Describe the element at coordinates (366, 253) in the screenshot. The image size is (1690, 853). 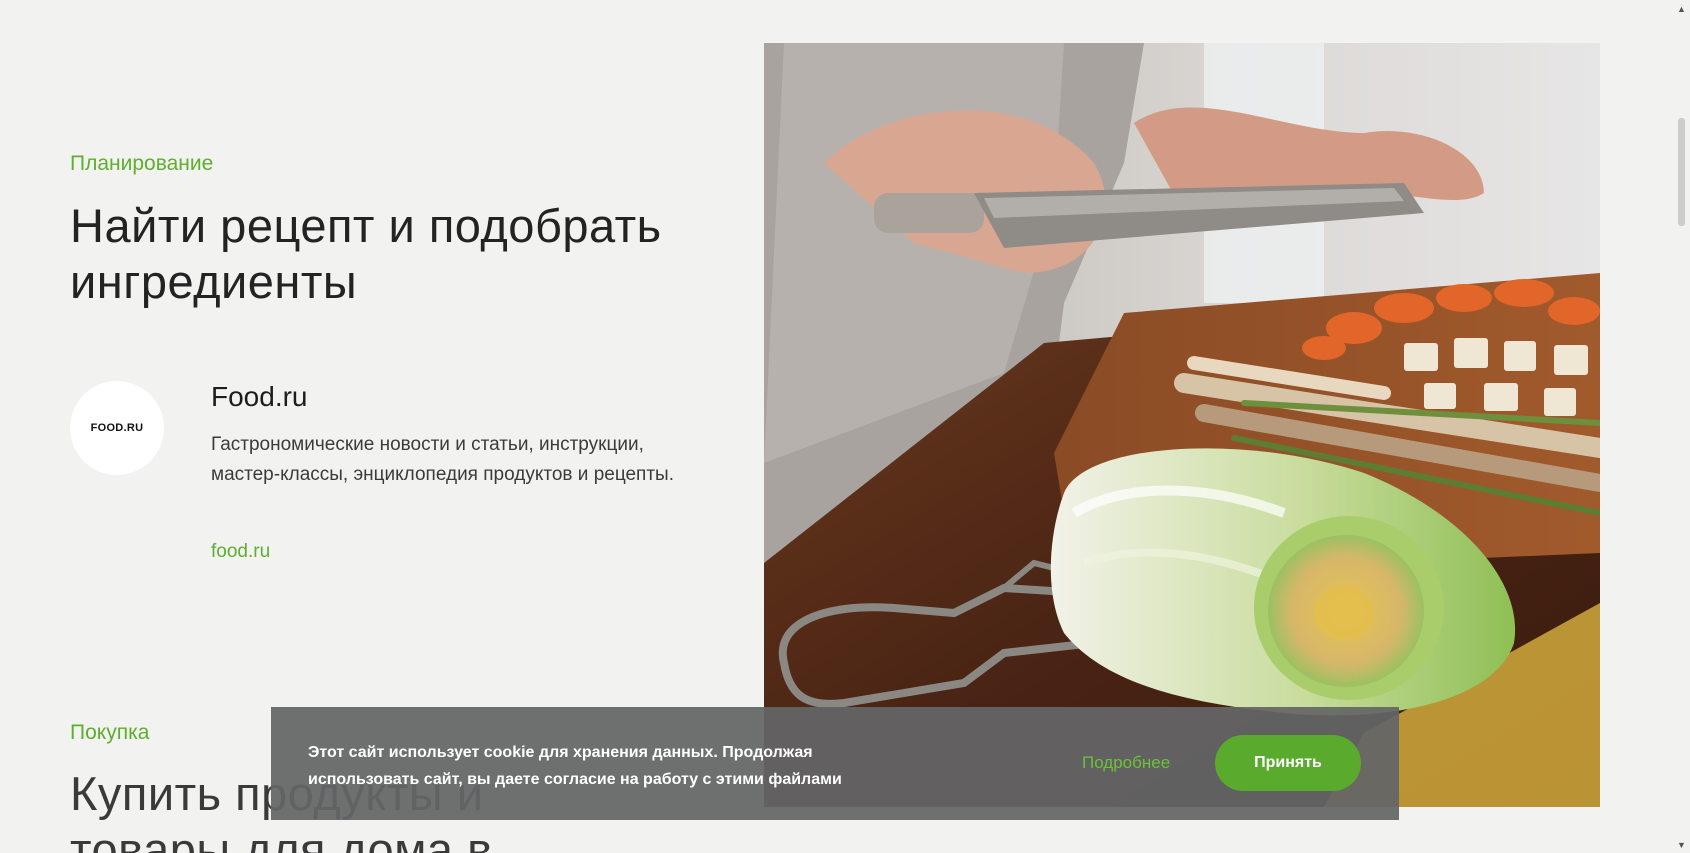
I see `section-title-planning: Найти рецепт и подобрать ингредиенты` at that location.